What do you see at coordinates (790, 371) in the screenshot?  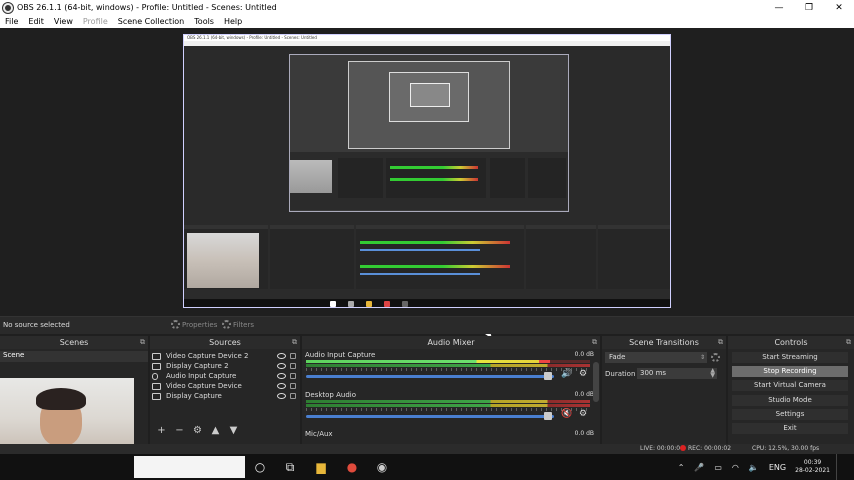 I see `stop-recording-button: Stop Recording` at bounding box center [790, 371].